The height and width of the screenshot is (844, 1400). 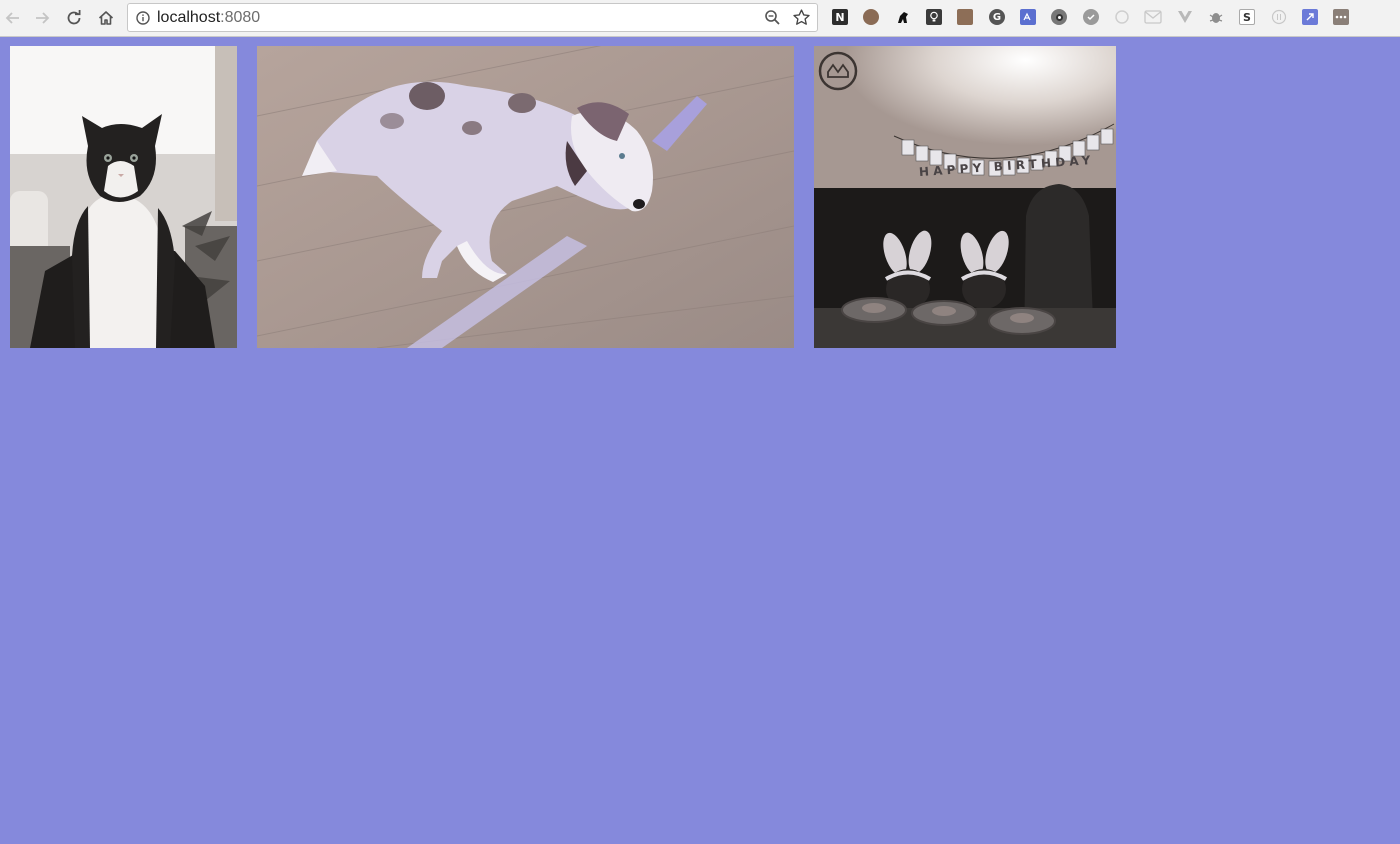 What do you see at coordinates (871, 17) in the screenshot?
I see `cookie-extension-icon` at bounding box center [871, 17].